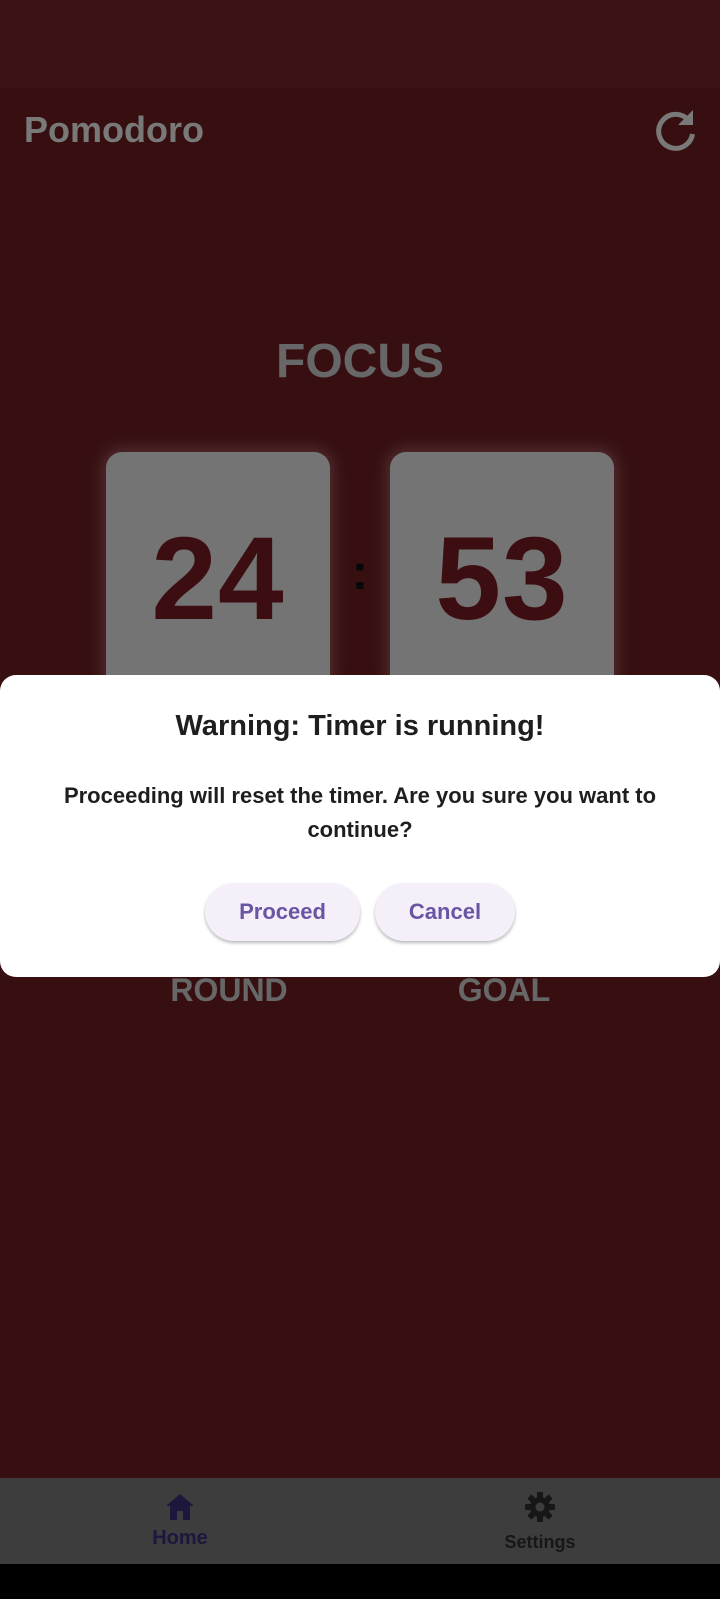 The width and height of the screenshot is (720, 1599). I want to click on system-navigation-bar, so click(360, 1581).